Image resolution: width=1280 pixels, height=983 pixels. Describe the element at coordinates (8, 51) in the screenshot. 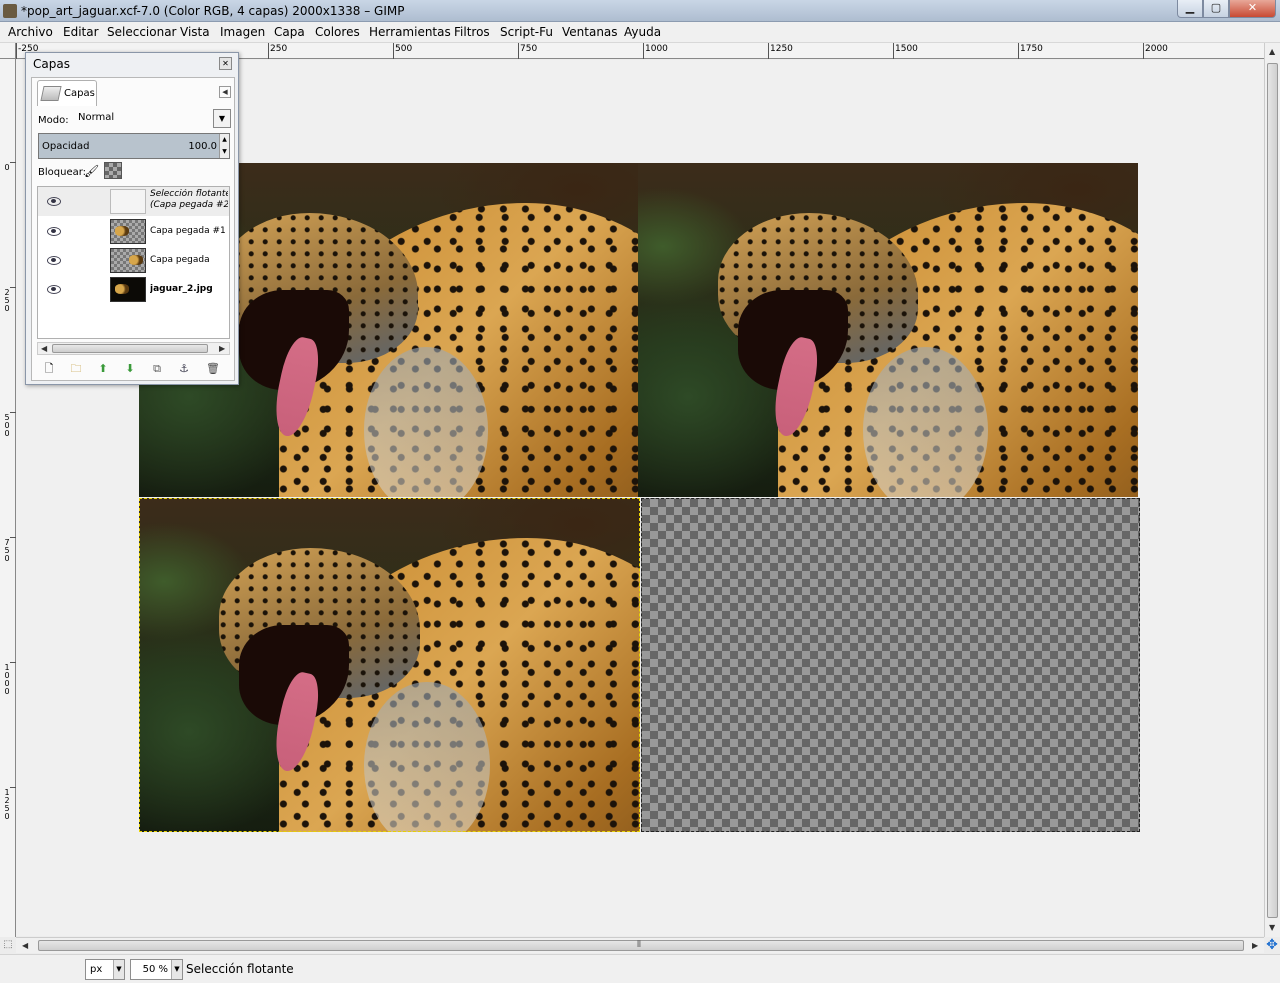

I see `ruler-corner` at that location.